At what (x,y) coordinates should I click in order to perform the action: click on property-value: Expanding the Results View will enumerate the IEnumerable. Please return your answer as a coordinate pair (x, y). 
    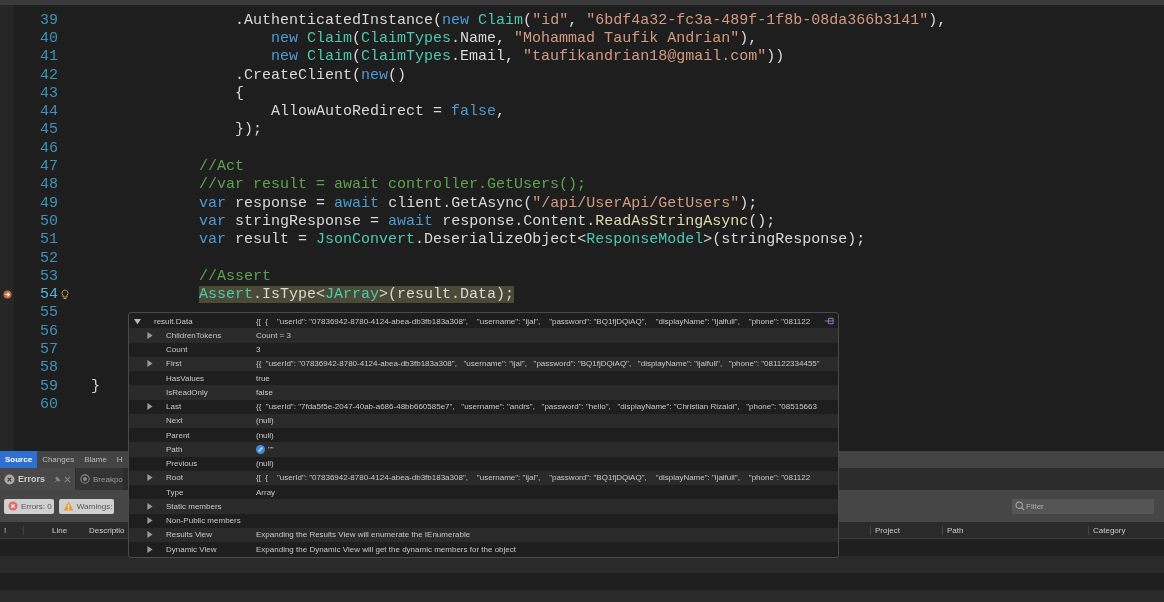
    Looking at the image, I should click on (363, 535).